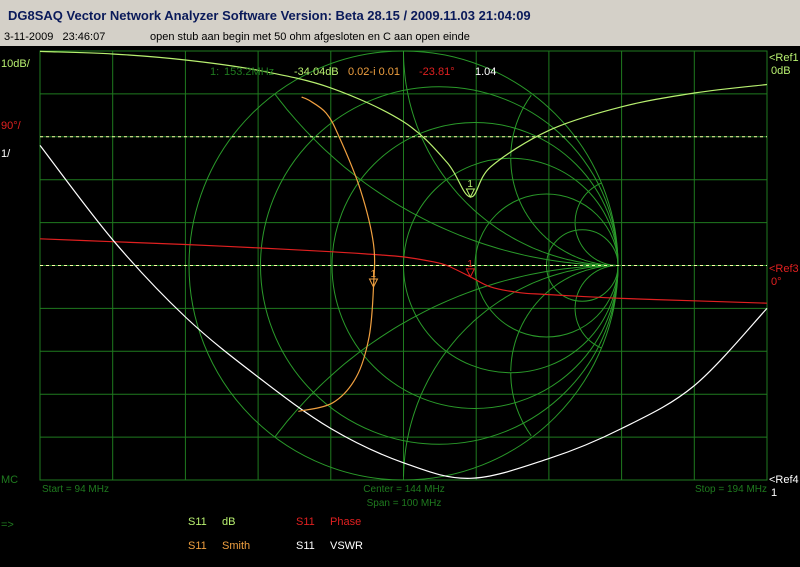  Describe the element at coordinates (236, 546) in the screenshot. I see `legend-name-2: Smith` at that location.